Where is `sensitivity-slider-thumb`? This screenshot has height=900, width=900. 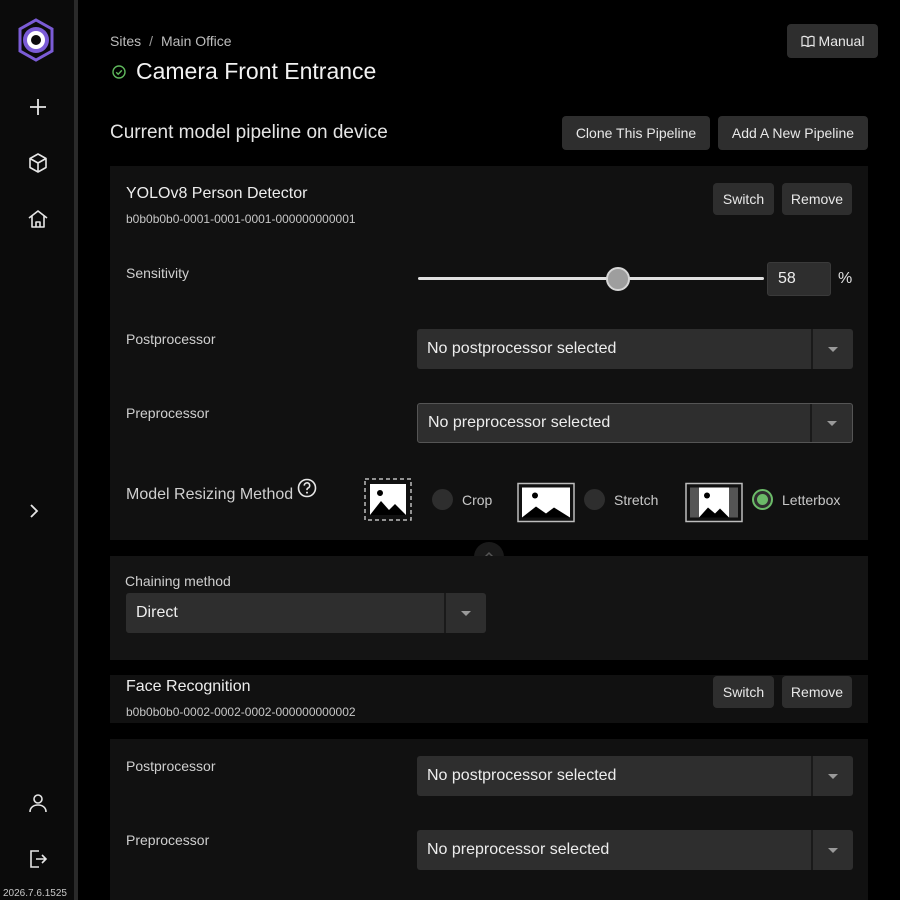
sensitivity-slider-thumb is located at coordinates (618, 279).